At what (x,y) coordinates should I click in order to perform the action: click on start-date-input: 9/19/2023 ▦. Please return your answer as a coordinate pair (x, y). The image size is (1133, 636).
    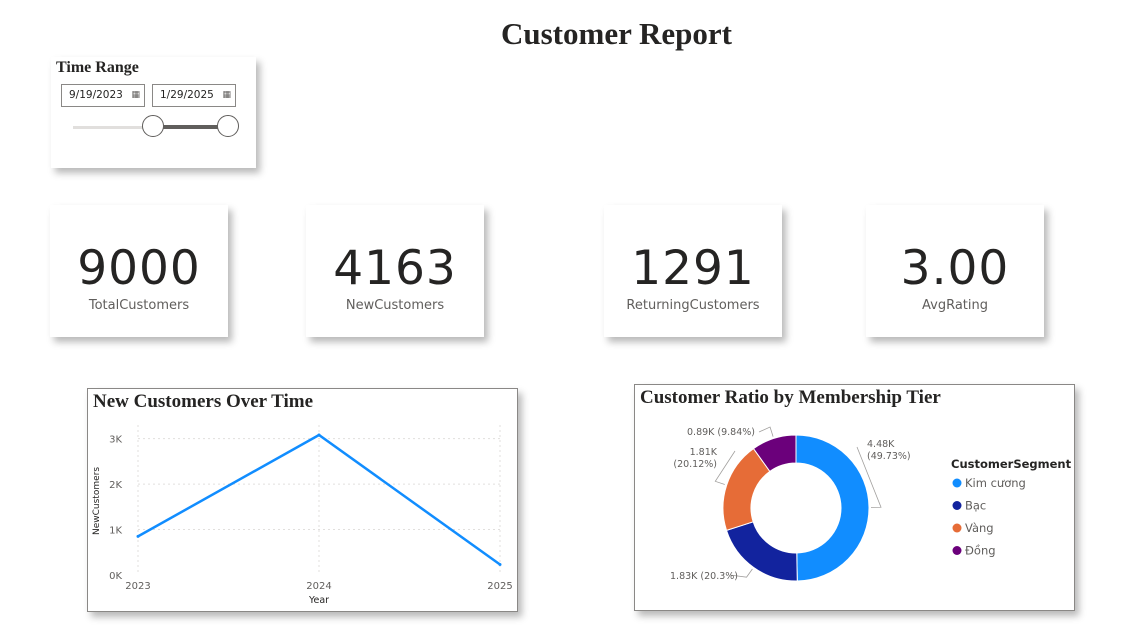
    Looking at the image, I should click on (103, 95).